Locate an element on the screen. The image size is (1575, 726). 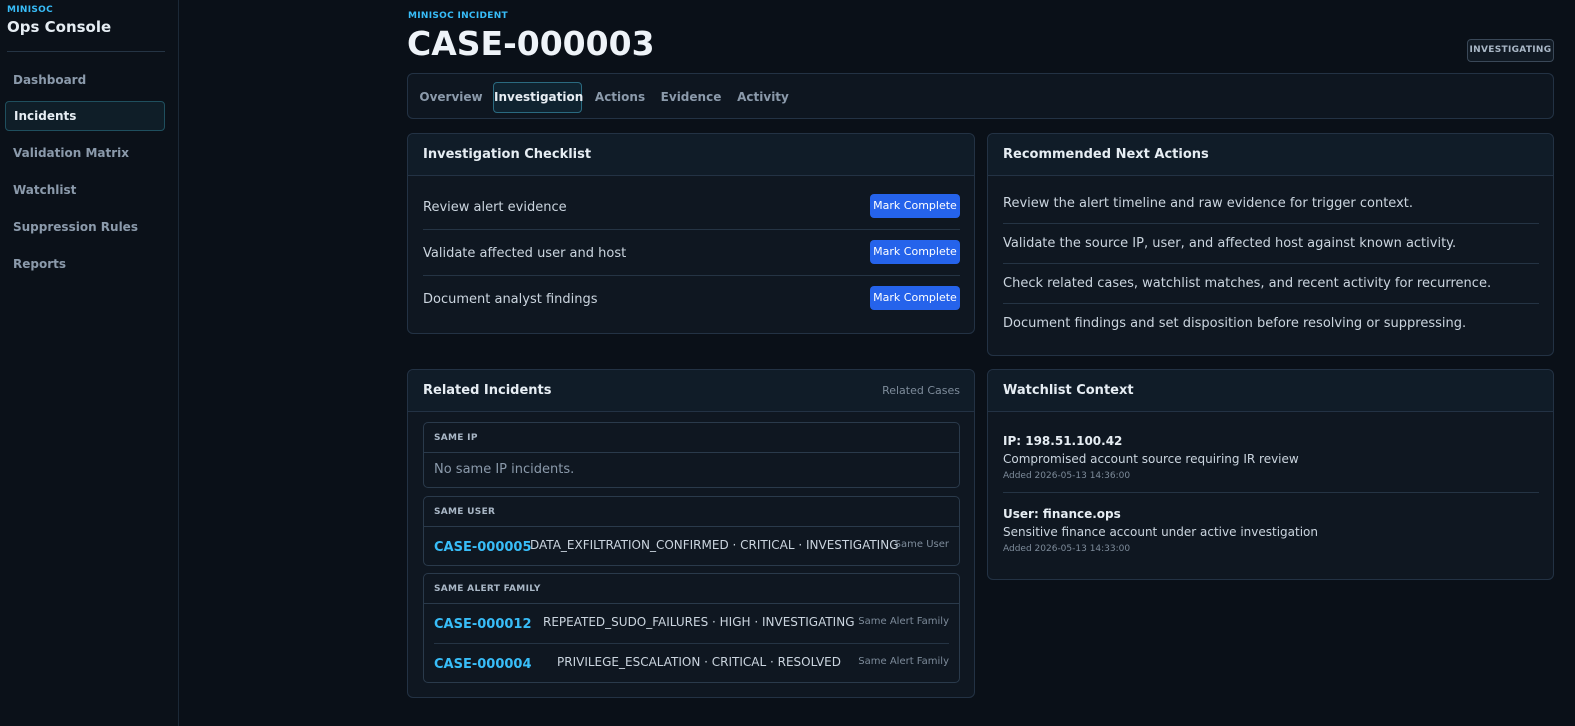
tab-actions: Actions is located at coordinates (620, 97).